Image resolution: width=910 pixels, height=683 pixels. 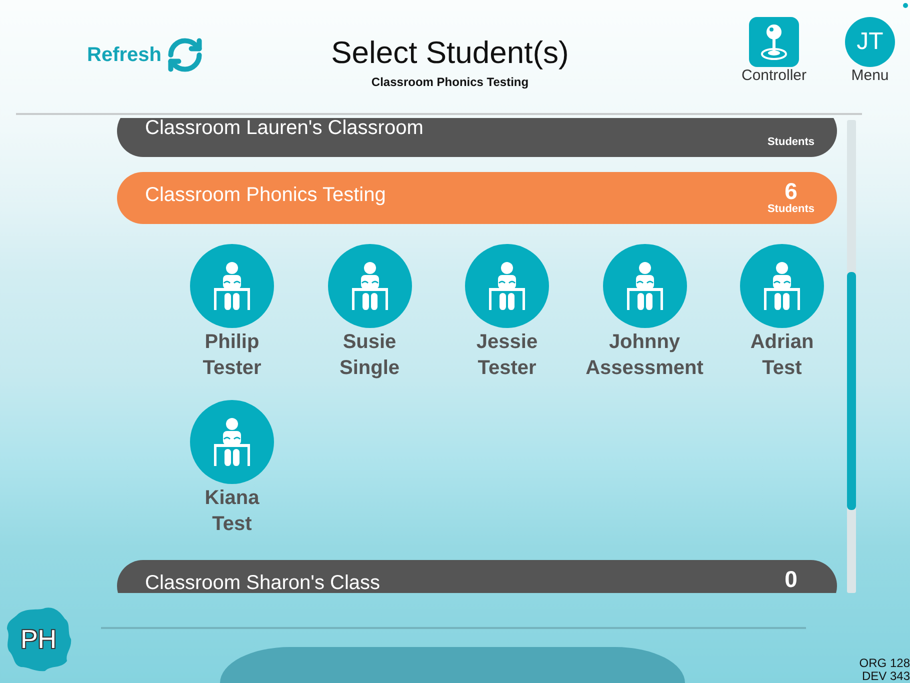 I want to click on classroom-header: Classroom Sharon's Class 0, so click(x=477, y=576).